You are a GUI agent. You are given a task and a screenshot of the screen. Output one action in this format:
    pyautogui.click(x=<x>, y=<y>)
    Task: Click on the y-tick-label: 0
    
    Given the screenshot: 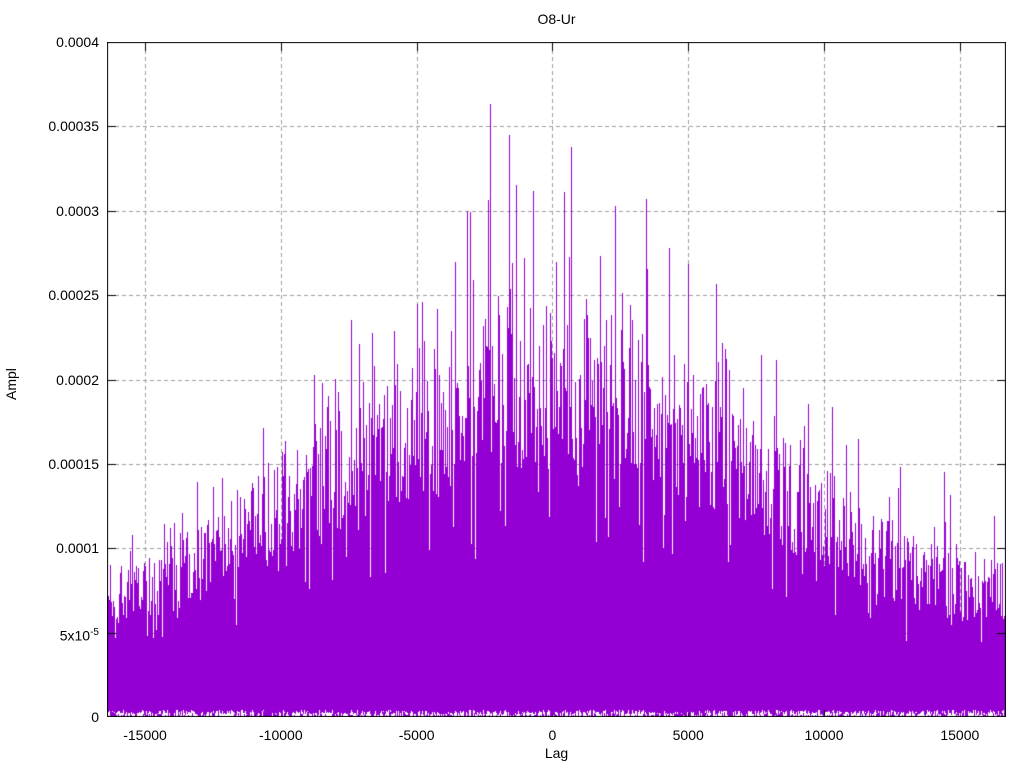 What is the action you would take?
    pyautogui.click(x=95, y=717)
    